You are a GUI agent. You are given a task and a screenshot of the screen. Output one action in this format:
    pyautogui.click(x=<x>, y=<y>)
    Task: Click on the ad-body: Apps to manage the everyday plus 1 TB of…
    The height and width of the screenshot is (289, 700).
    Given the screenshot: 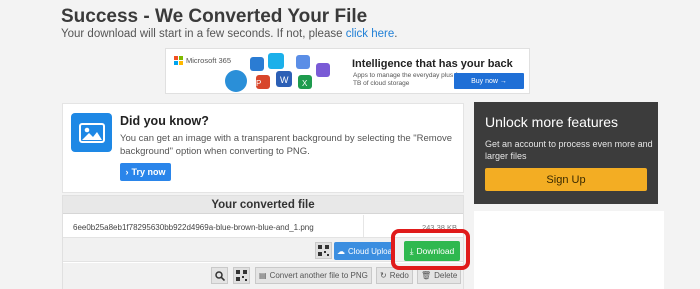 What is the action you would take?
    pyautogui.click(x=406, y=79)
    